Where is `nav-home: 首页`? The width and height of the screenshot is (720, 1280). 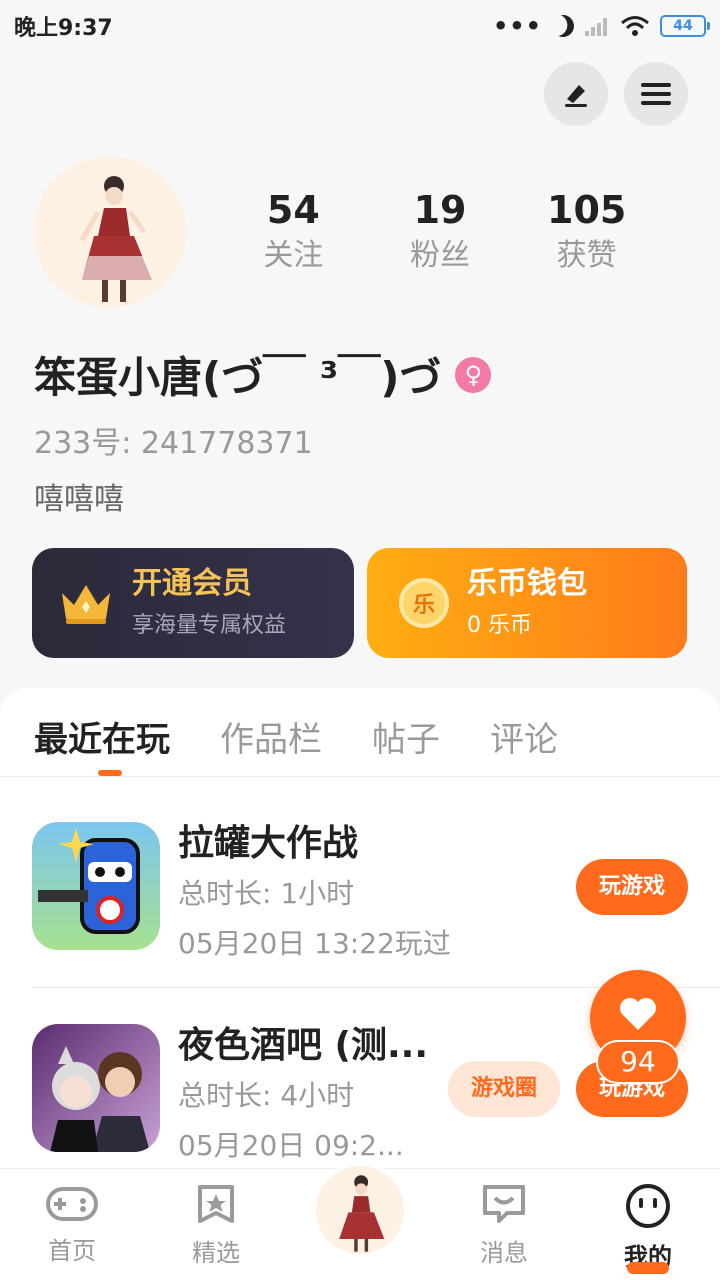
nav-home: 首页 is located at coordinates (72, 1224).